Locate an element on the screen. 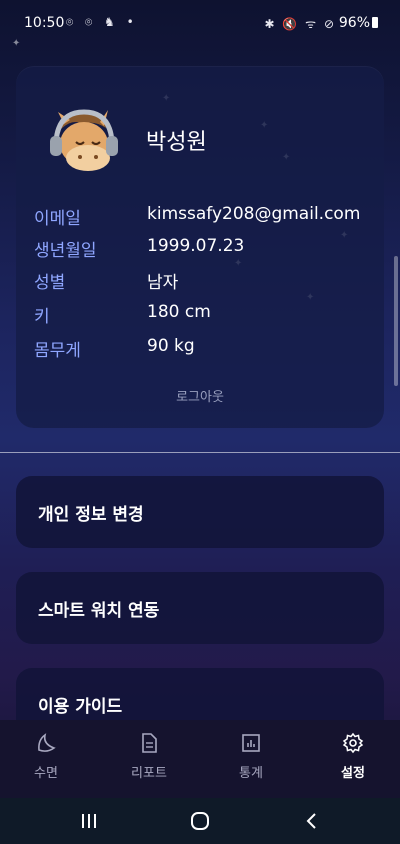 The height and width of the screenshot is (844, 400). status-time: 10:50 is located at coordinates (44, 23).